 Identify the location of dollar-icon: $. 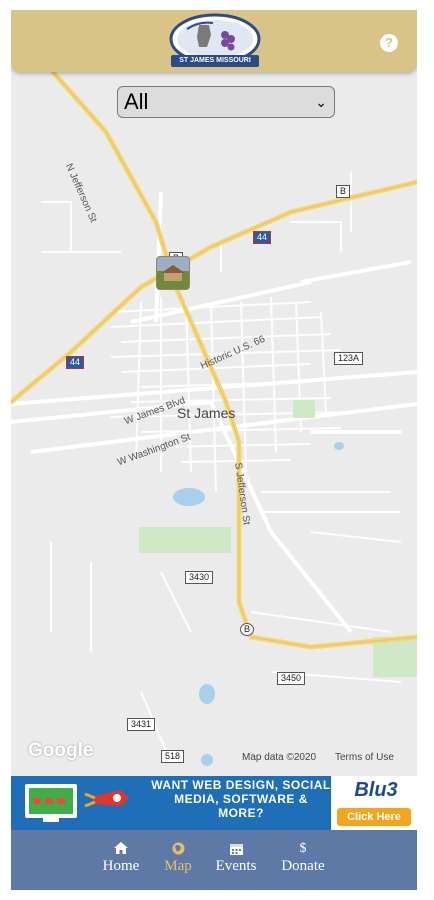
(303, 848).